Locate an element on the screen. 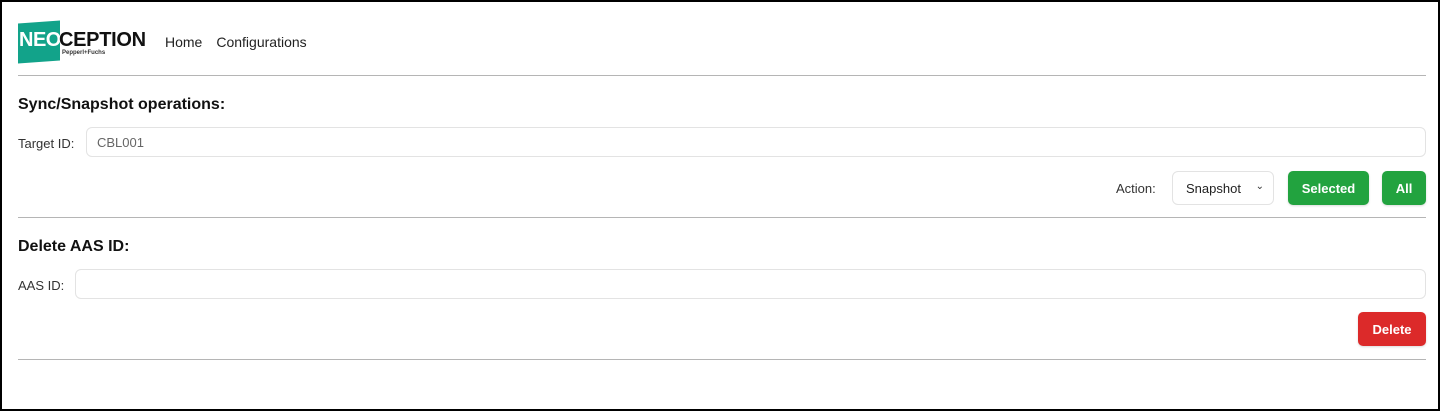  action-select: Snapshot ⌄ is located at coordinates (1223, 188).